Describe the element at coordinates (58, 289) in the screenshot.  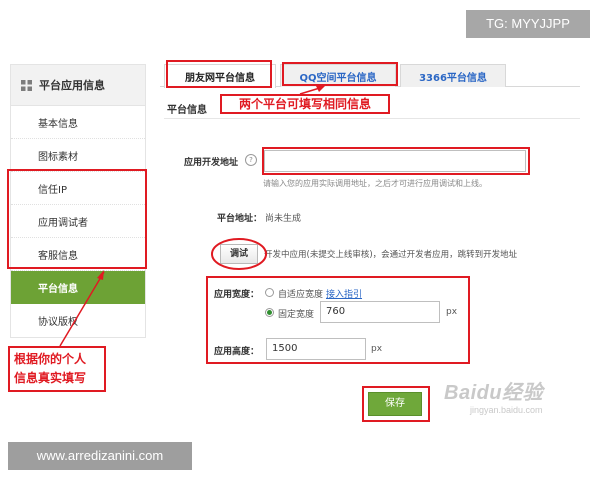
I see `sidebar-item-label: 平台信息` at that location.